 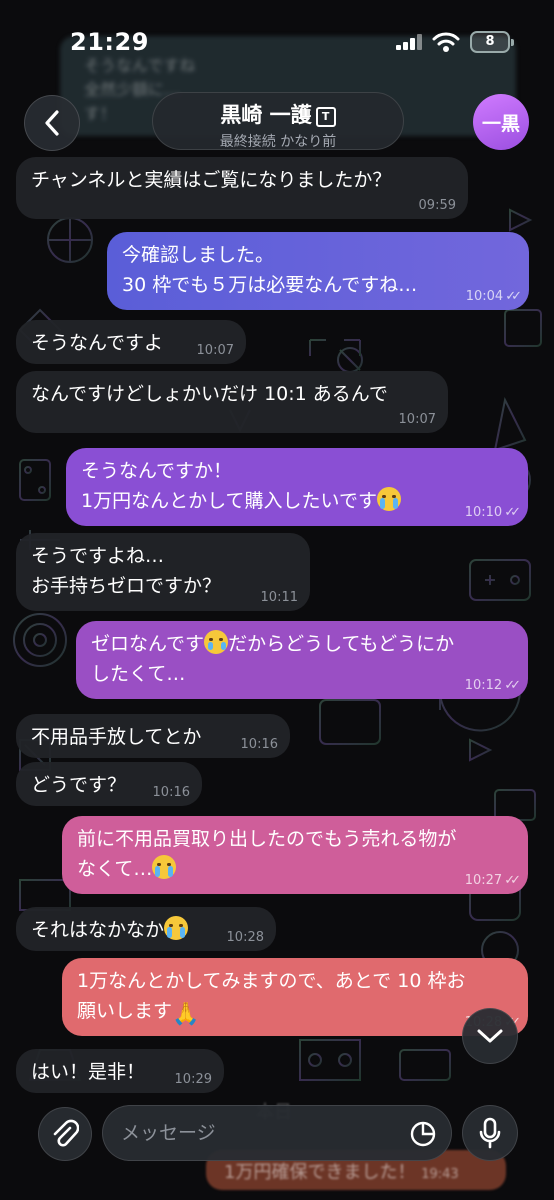 I want to click on message-timestamp: 09:59, so click(x=437, y=205).